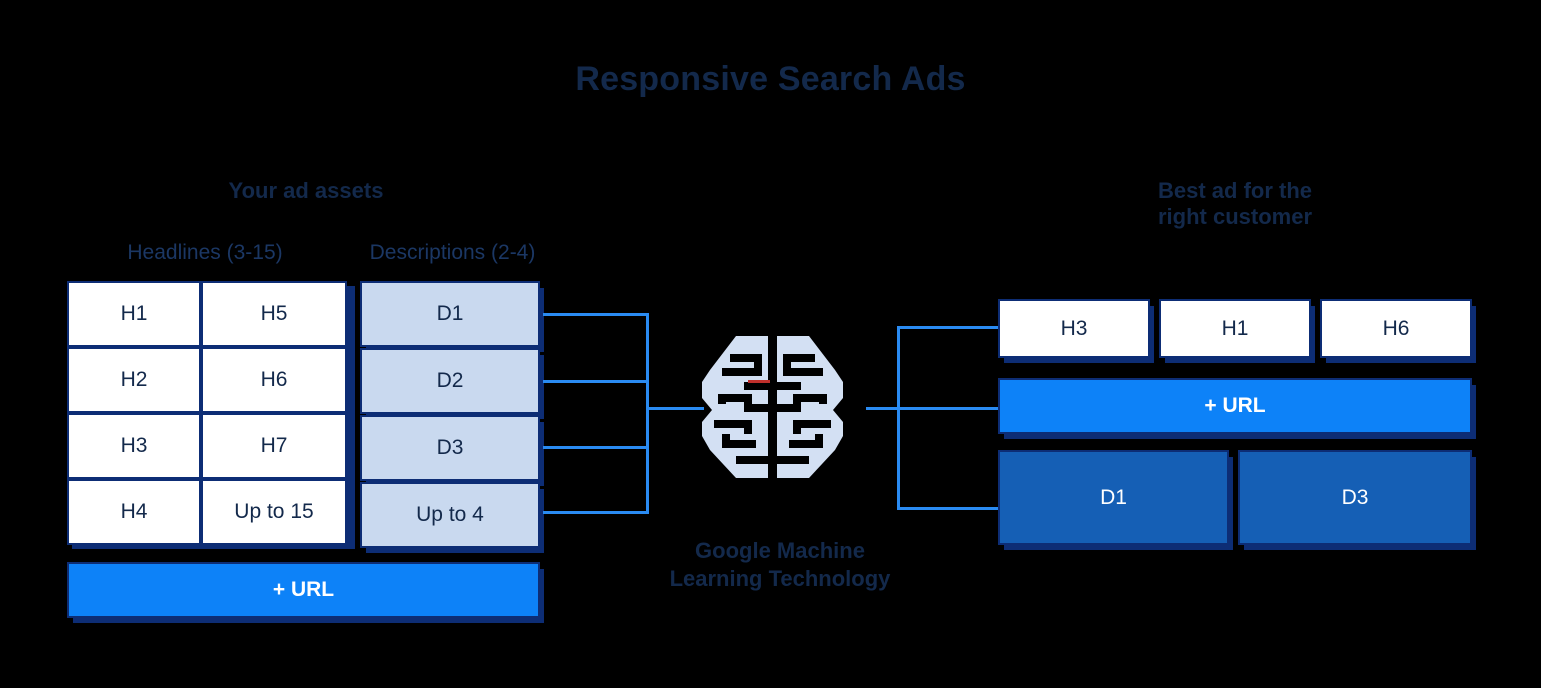  I want to click on brain-caption-line1: Google Machine, so click(780, 550).